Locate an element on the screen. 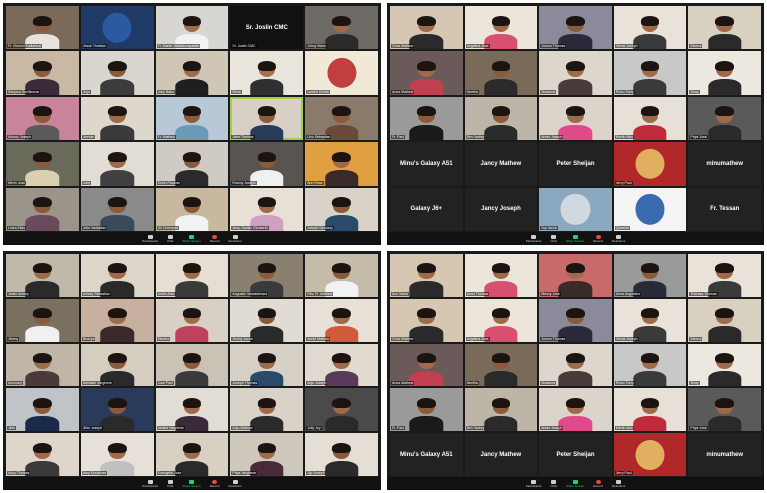 The image size is (767, 493). participant-video-tile: Gil Chempan is located at coordinates (192, 209).